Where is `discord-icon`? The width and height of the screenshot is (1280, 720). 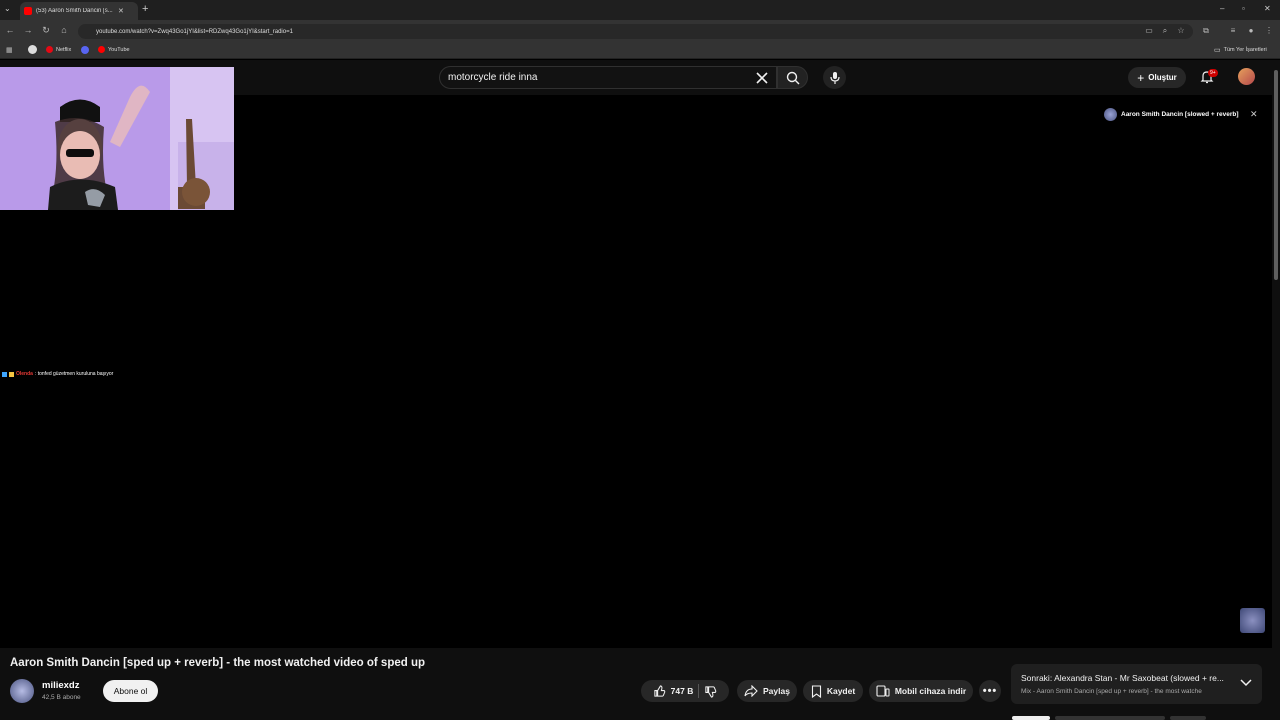
discord-icon is located at coordinates (85, 50).